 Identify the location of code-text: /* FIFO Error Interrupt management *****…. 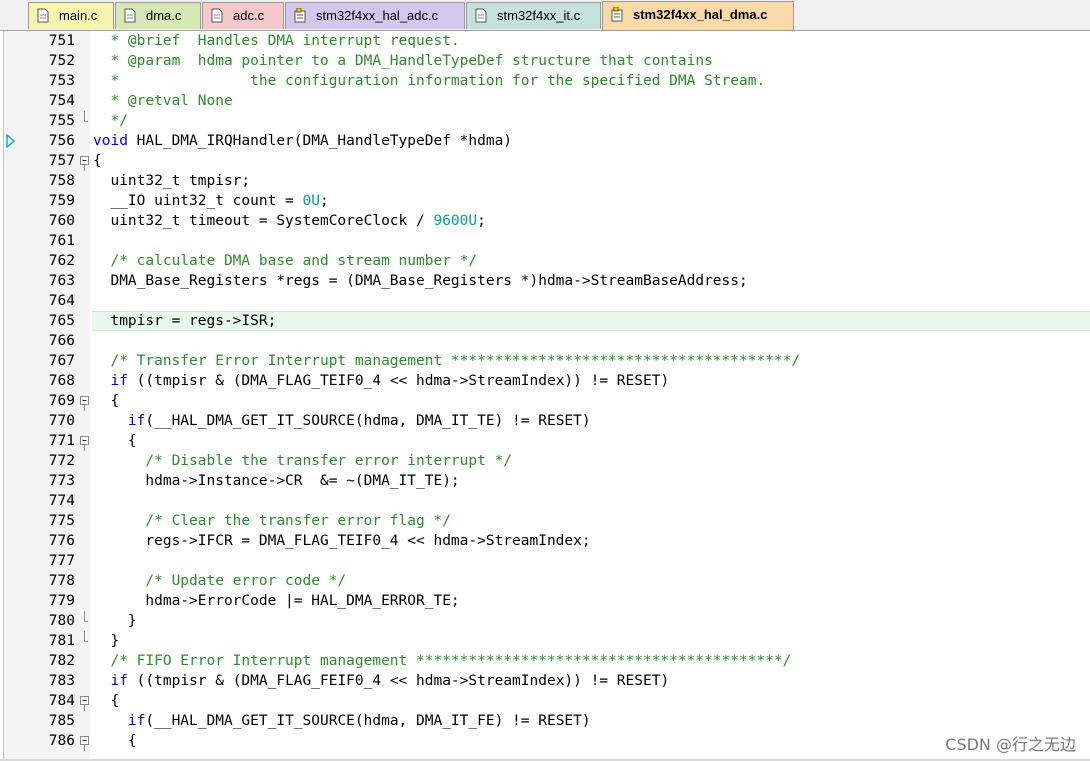
(442, 661).